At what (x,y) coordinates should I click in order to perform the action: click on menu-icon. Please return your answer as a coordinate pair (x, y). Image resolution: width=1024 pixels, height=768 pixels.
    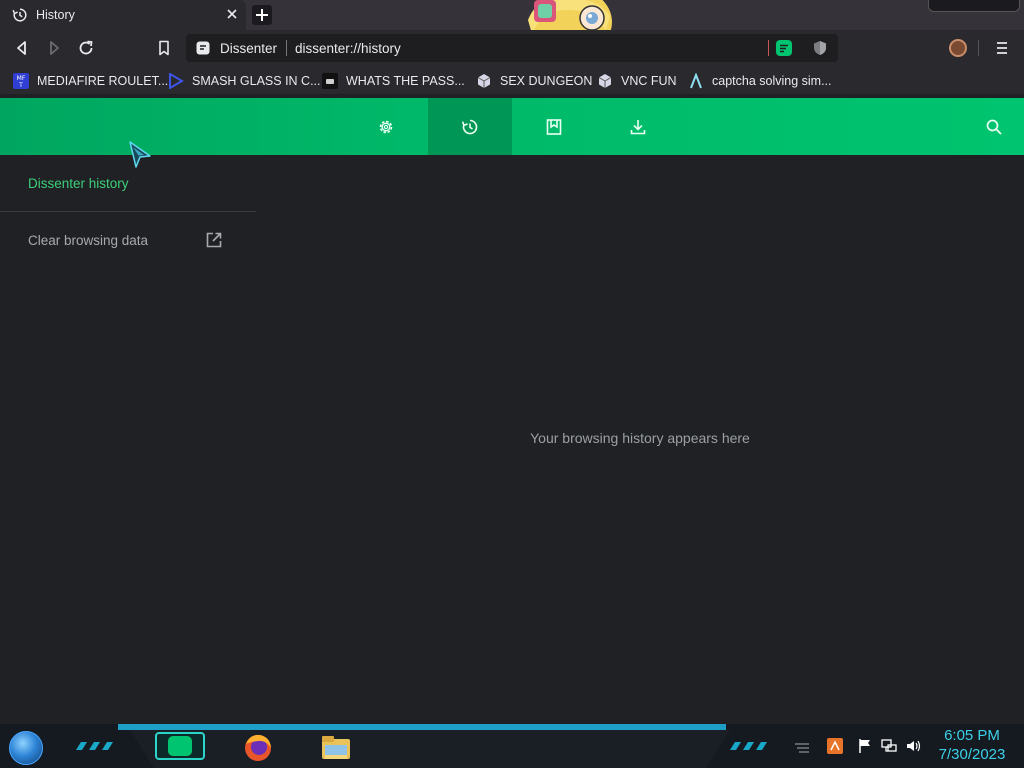
    Looking at the image, I should click on (1002, 48).